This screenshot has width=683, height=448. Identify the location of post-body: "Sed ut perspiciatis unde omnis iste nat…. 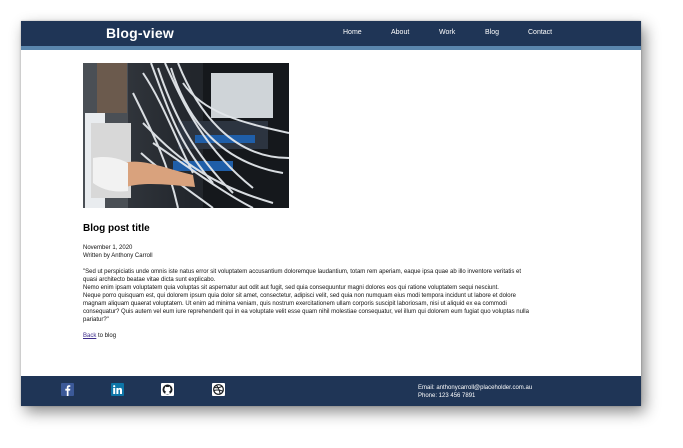
(330, 296).